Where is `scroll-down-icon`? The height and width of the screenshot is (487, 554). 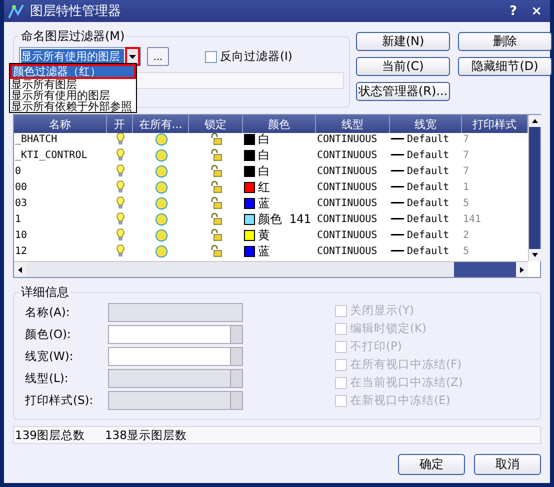
scroll-down-icon is located at coordinates (535, 255).